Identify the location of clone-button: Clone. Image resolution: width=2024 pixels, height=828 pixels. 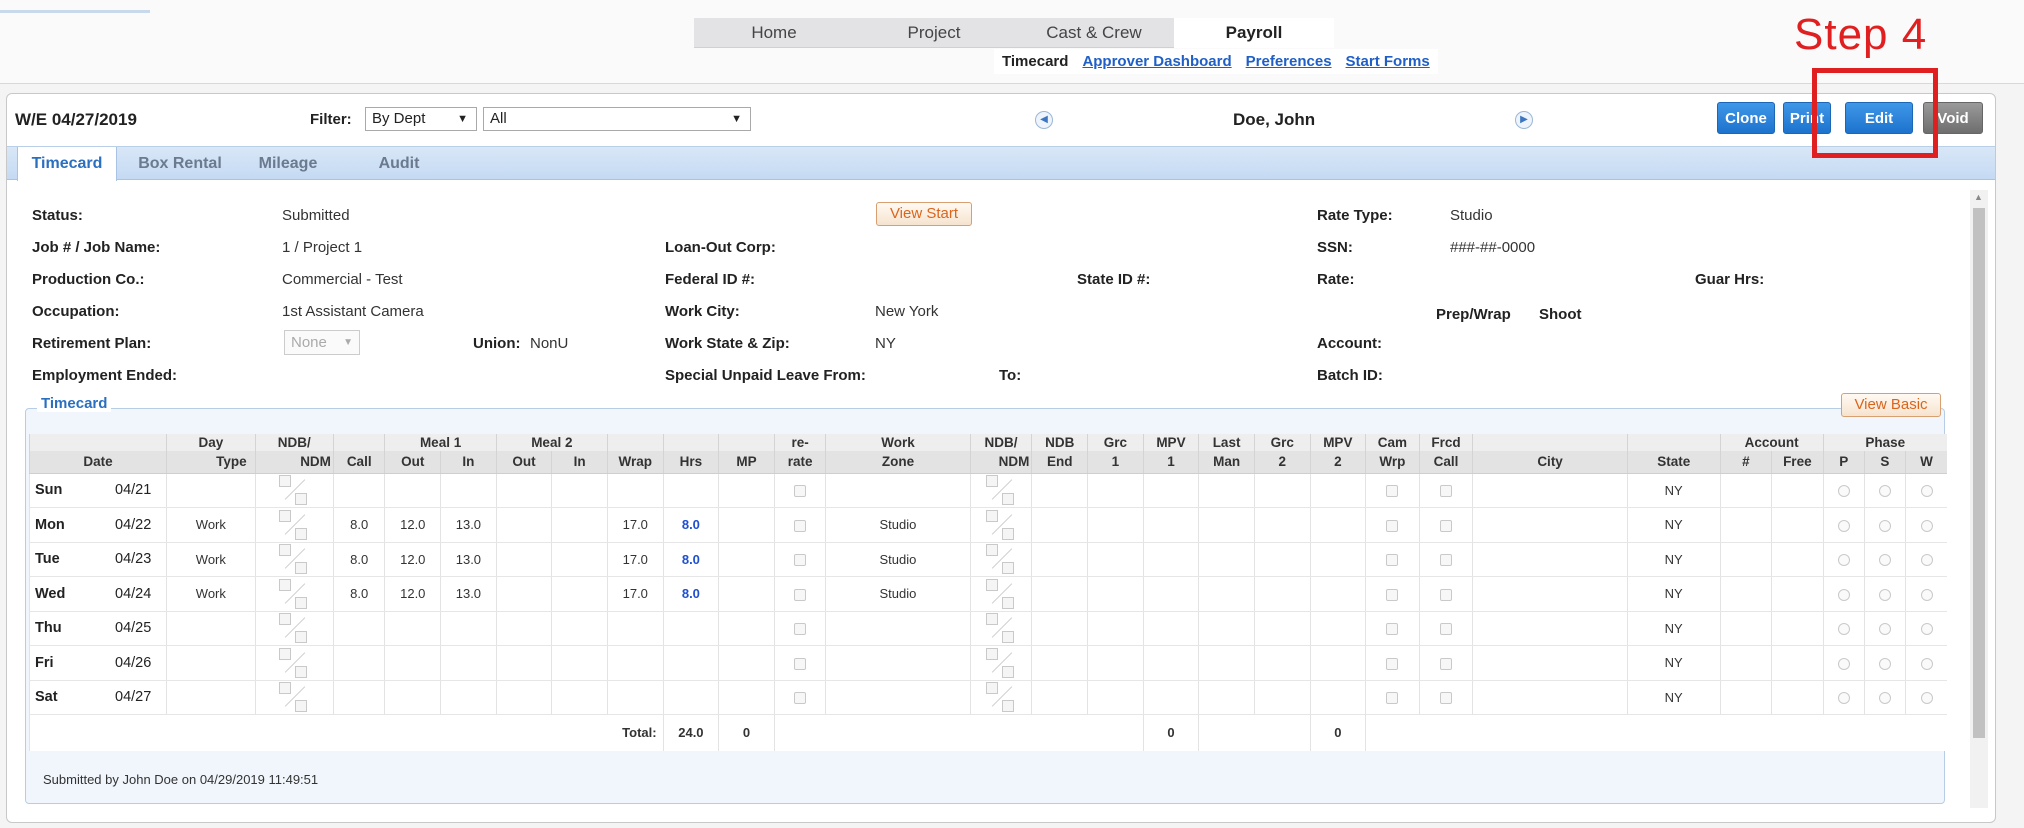
(1746, 118).